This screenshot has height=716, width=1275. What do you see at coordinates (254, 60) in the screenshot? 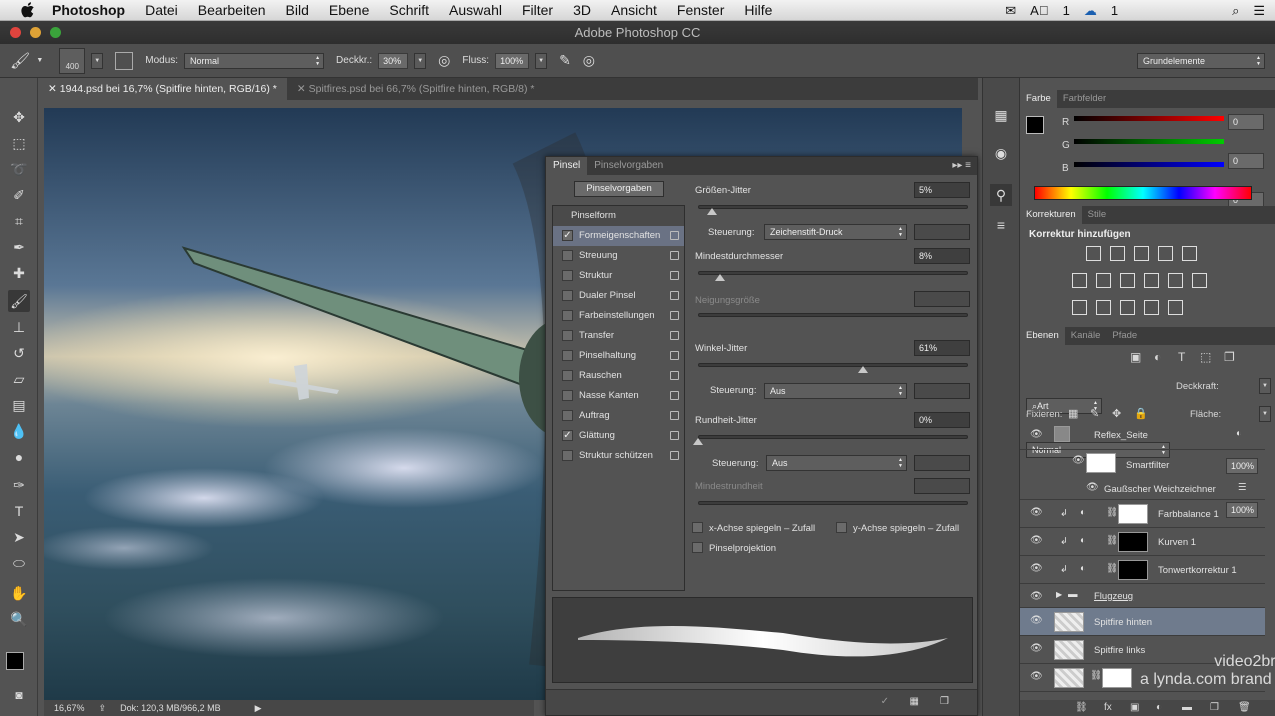
I see `mode-select: Normal` at bounding box center [254, 60].